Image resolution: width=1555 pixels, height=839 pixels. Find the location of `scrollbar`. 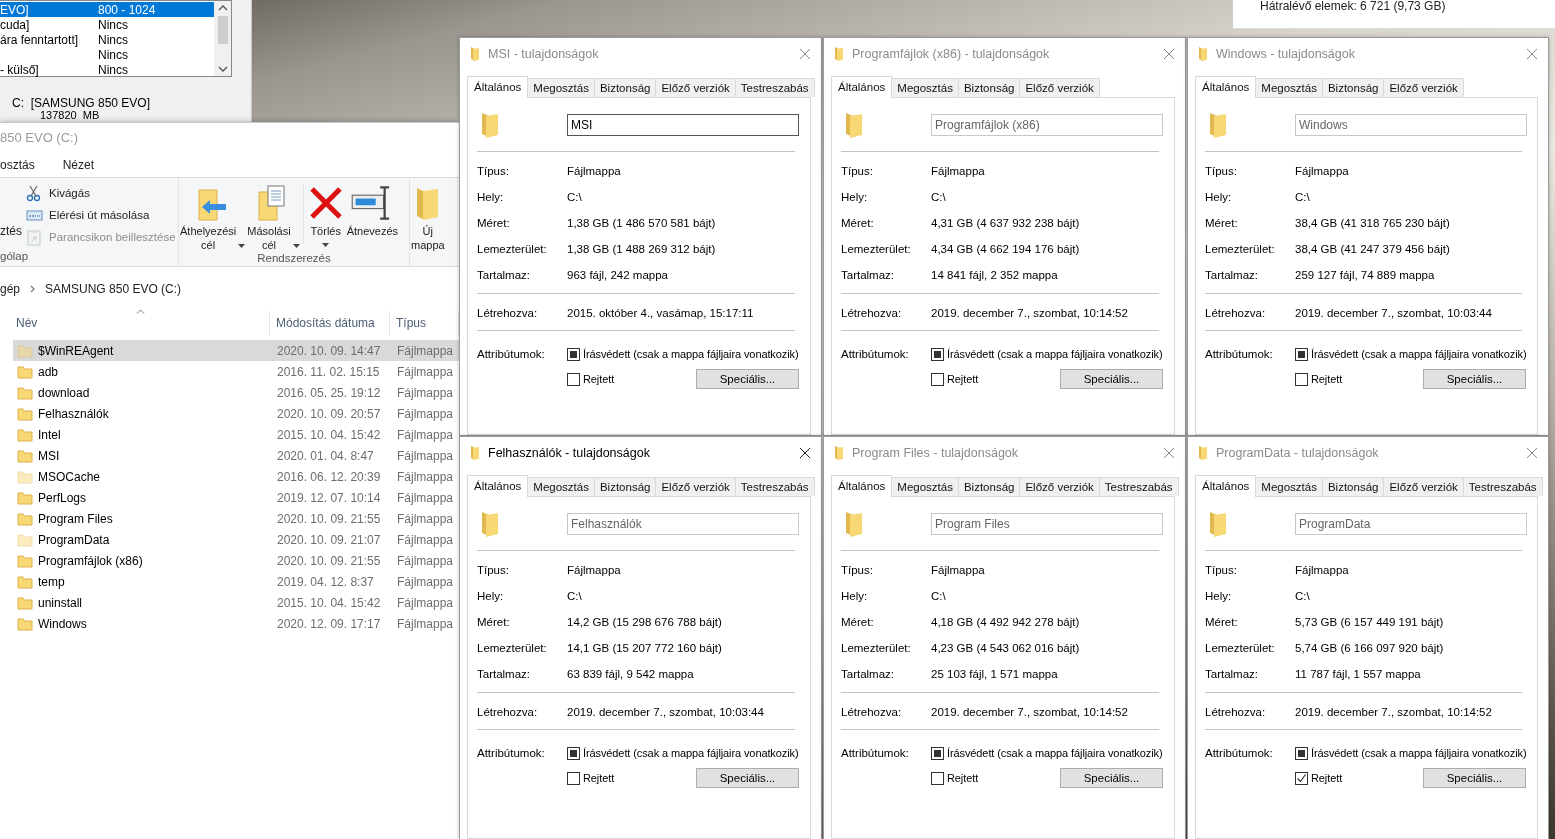

scrollbar is located at coordinates (222, 38).